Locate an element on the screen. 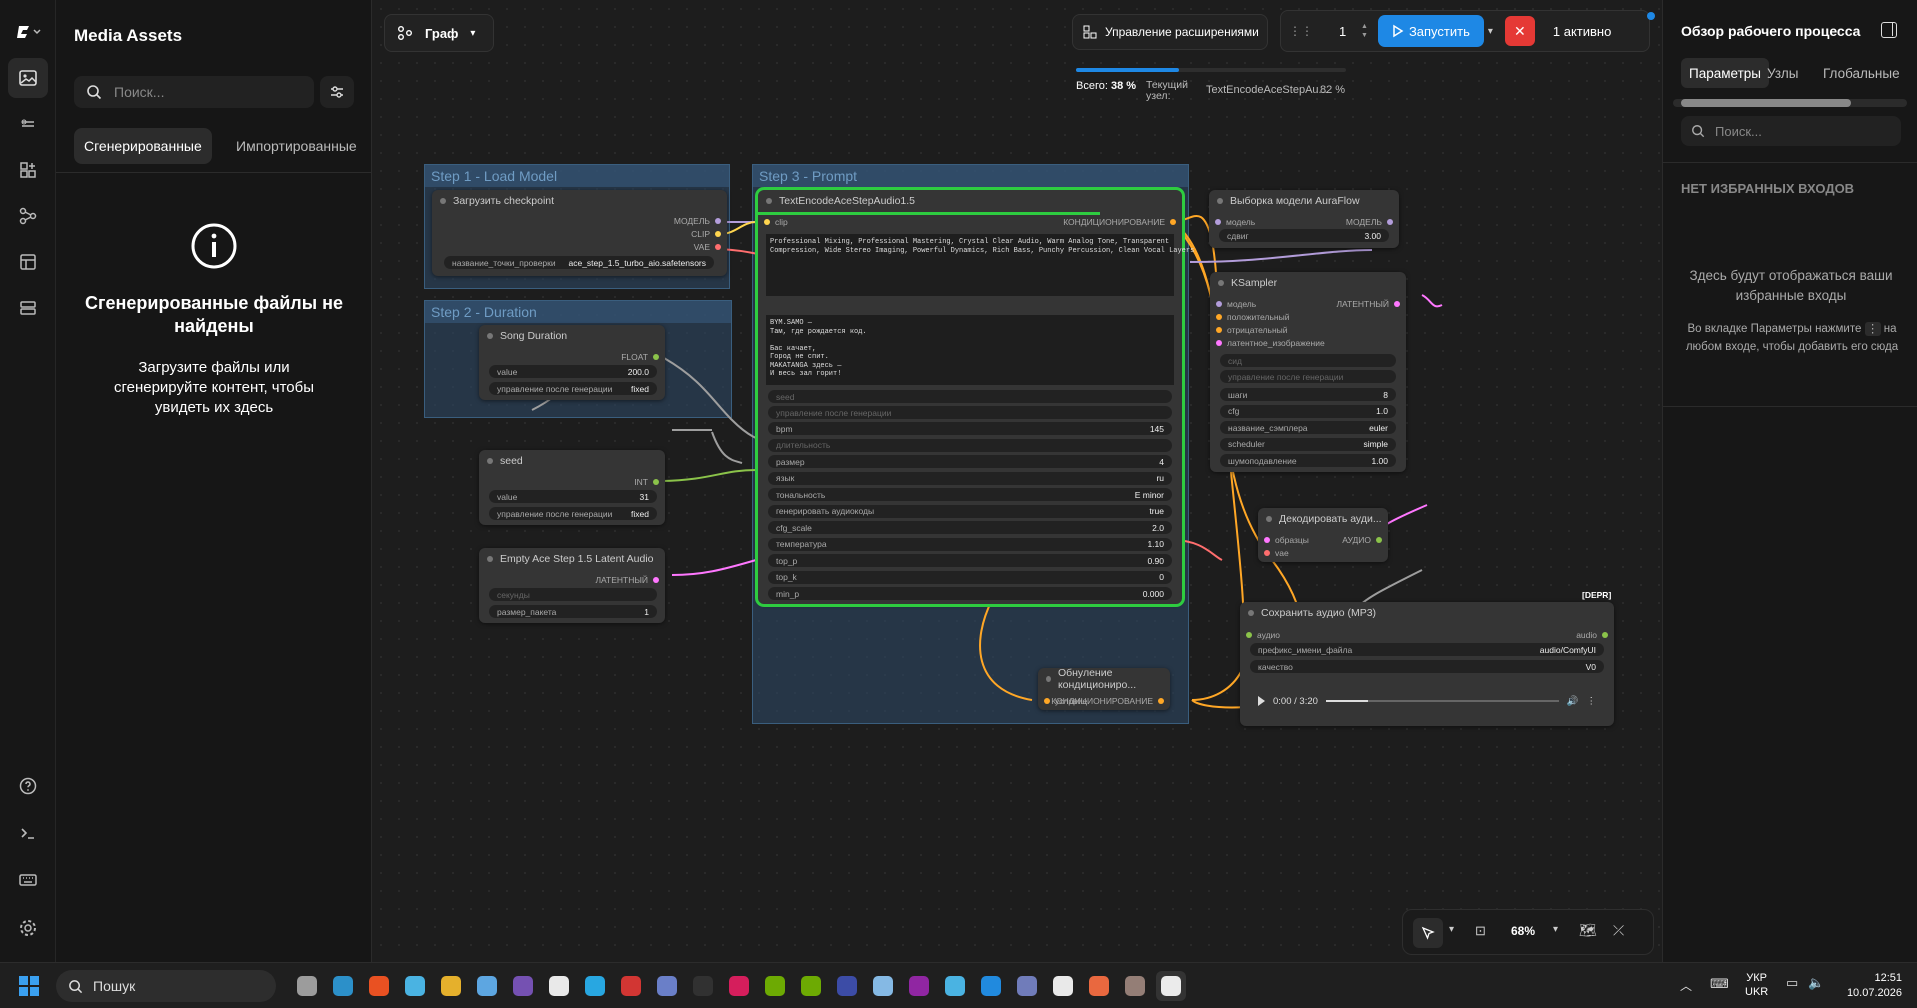 The image size is (1917, 1008). chevron-down-icon: ▾ is located at coordinates (1555, 929).